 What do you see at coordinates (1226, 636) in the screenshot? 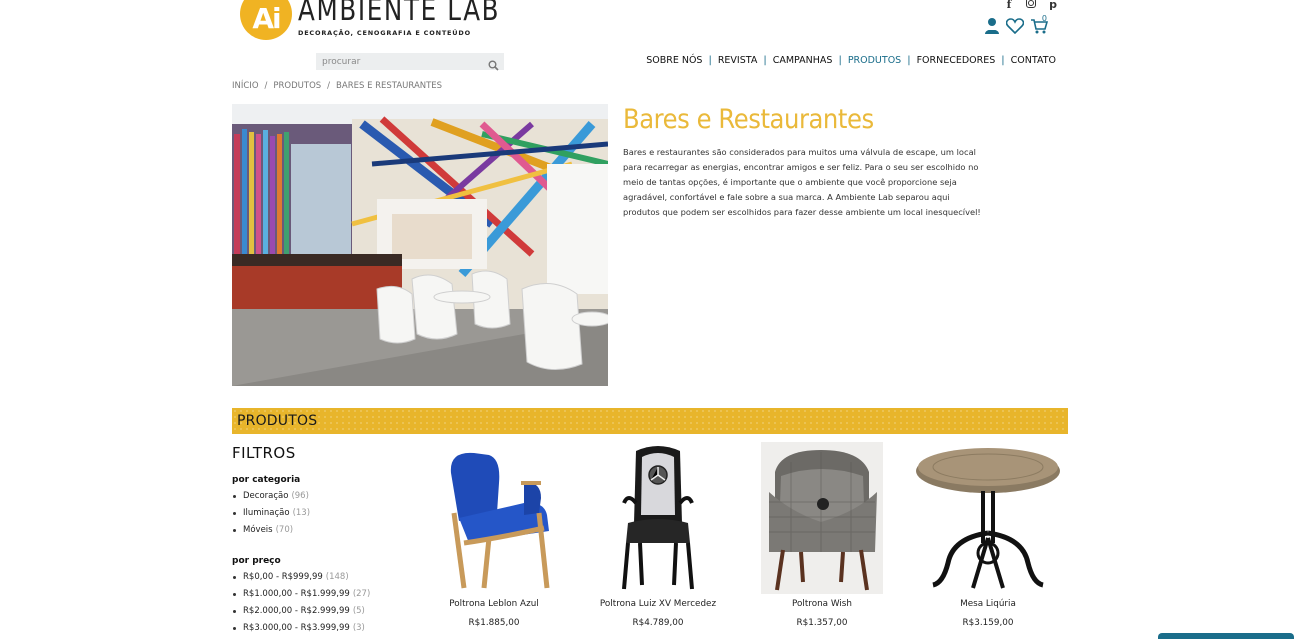
I see `chat-widget-tab` at bounding box center [1226, 636].